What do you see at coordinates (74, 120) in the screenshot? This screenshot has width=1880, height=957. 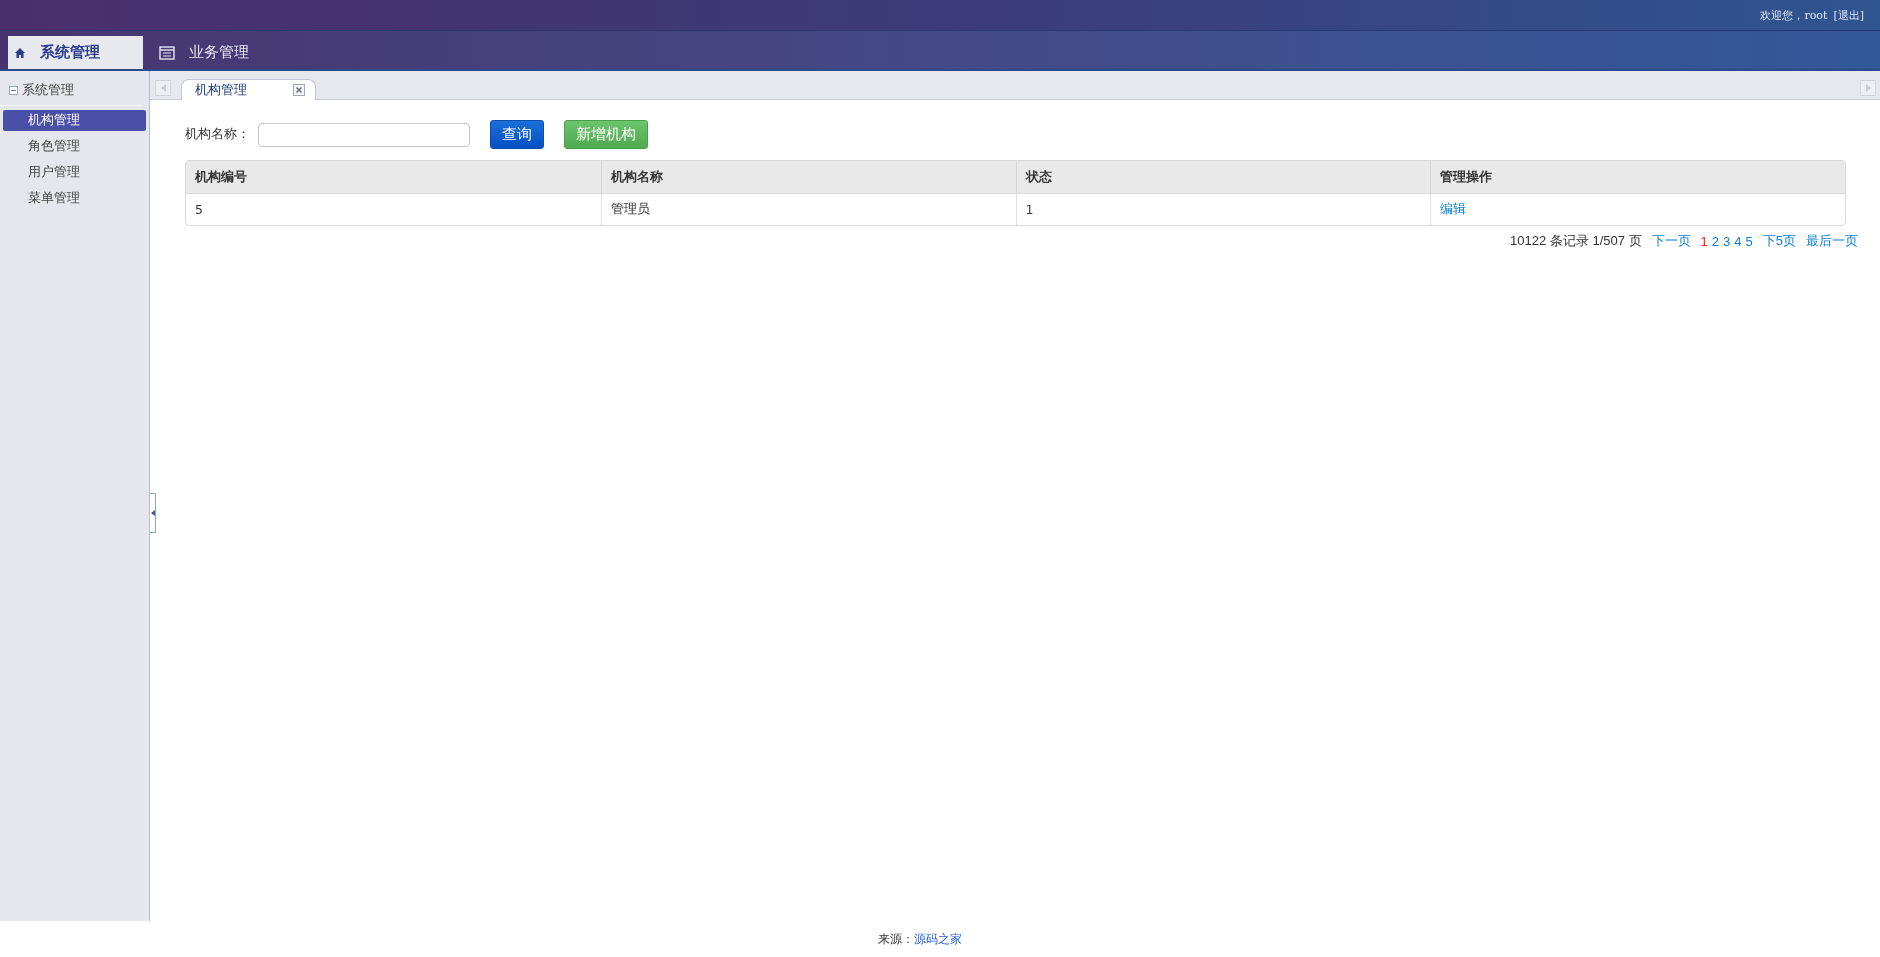 I see `sidebar-item: 机构管理` at bounding box center [74, 120].